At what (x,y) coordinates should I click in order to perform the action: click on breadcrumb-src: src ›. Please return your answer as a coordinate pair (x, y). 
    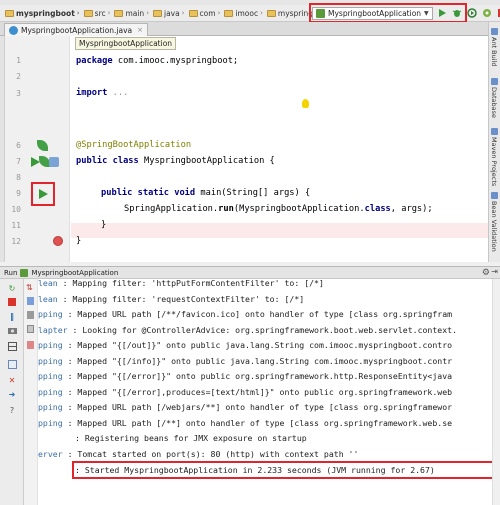
    Looking at the image, I should click on (97, 13).